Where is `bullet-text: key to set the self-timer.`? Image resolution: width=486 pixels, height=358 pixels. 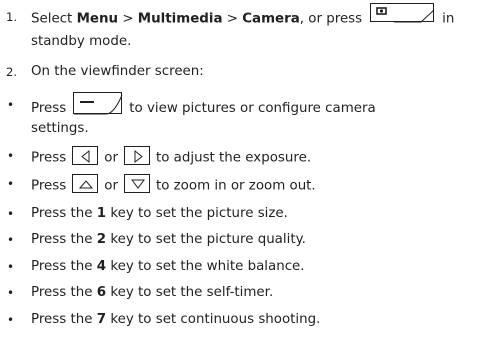
bullet-text: key to set the self-timer. is located at coordinates (190, 292).